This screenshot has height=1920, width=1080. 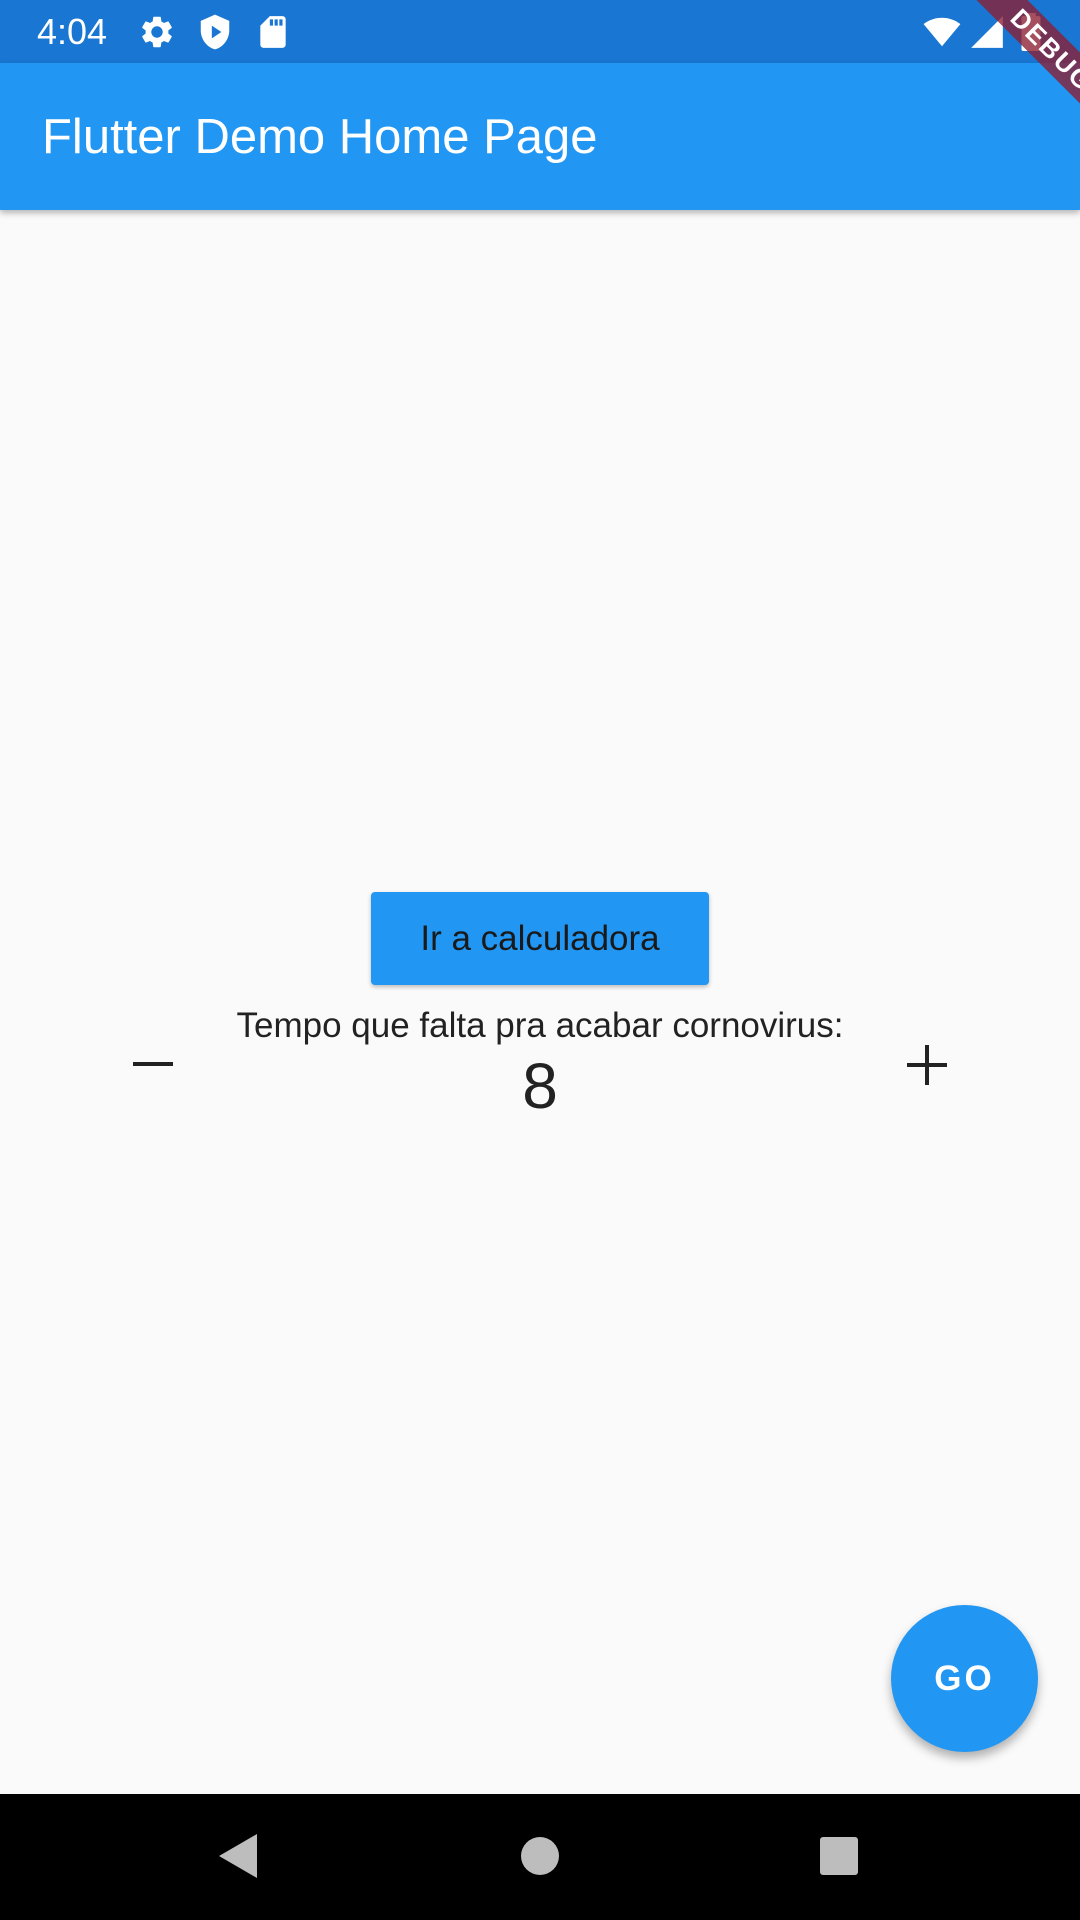 I want to click on home-icon, so click(x=540, y=1858).